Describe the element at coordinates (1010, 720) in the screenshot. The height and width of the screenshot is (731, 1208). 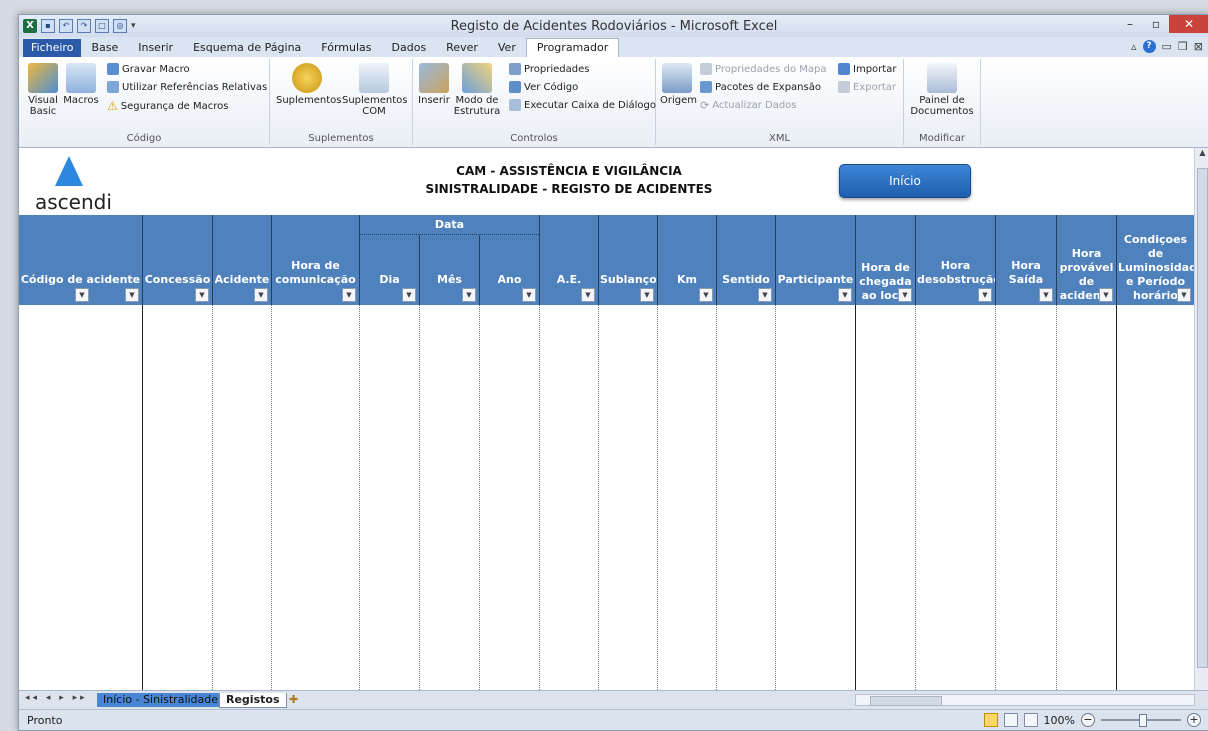
I see `page-layout-view-icon` at that location.